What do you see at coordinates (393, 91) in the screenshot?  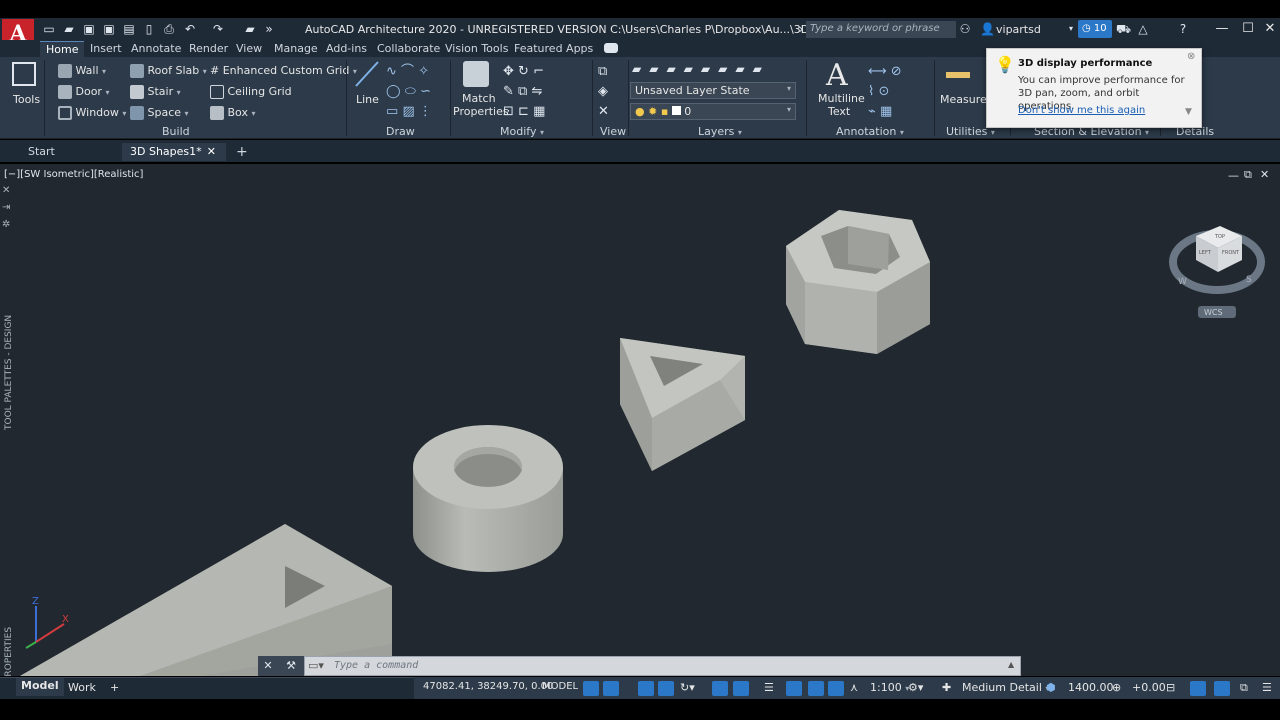 I see `circle-icon: ◯` at bounding box center [393, 91].